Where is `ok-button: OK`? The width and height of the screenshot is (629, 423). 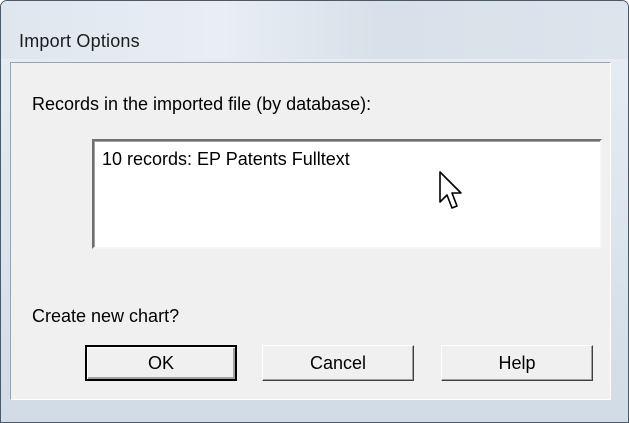 ok-button: OK is located at coordinates (161, 363).